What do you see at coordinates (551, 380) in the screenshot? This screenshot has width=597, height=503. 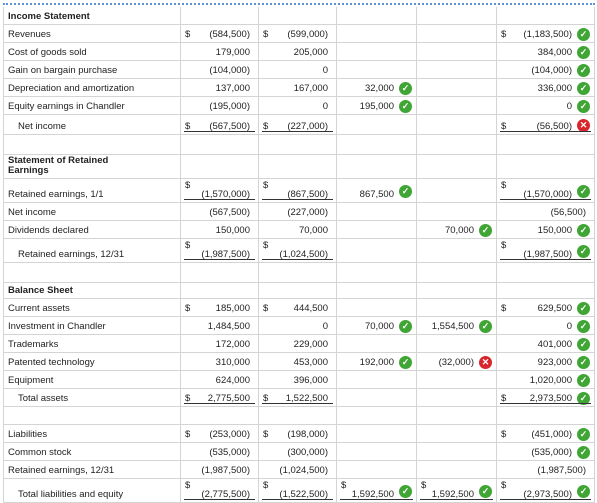 I see `consolidated-value: 1,020,000` at bounding box center [551, 380].